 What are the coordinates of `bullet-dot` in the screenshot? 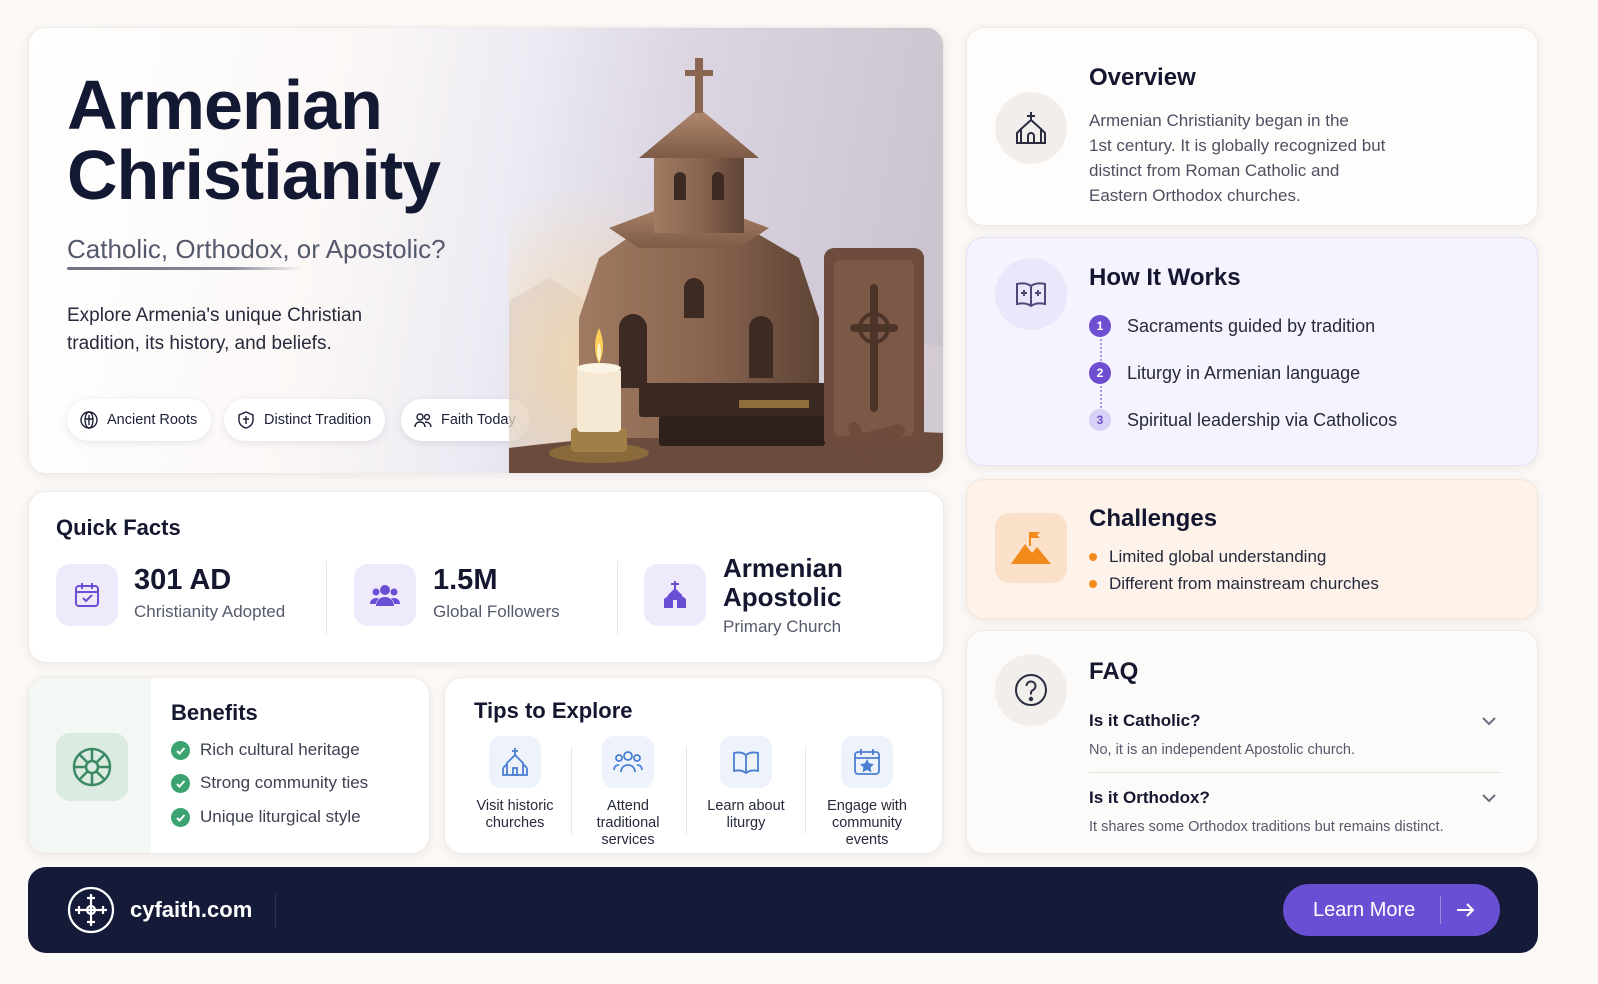 It's located at (1093, 557).